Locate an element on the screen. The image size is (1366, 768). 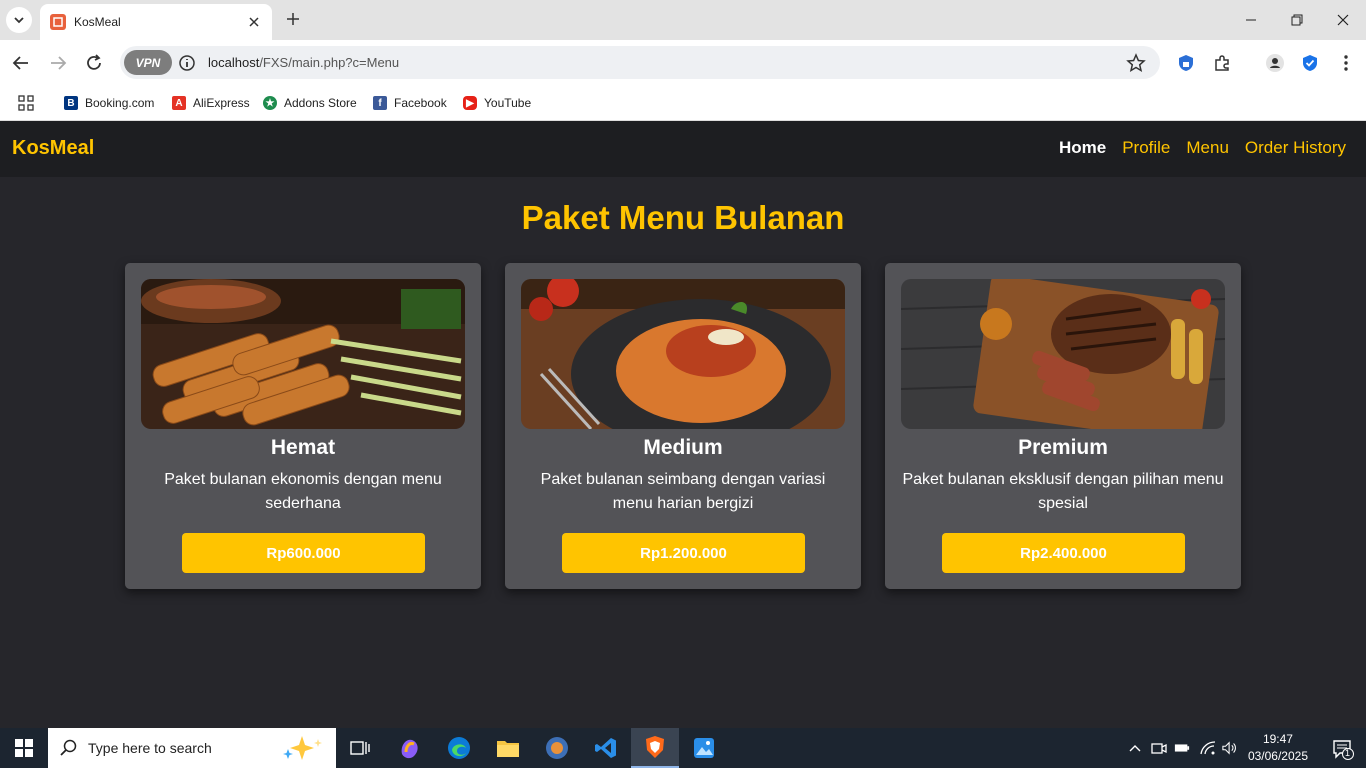
vpn-badge: VPN is located at coordinates (148, 62).